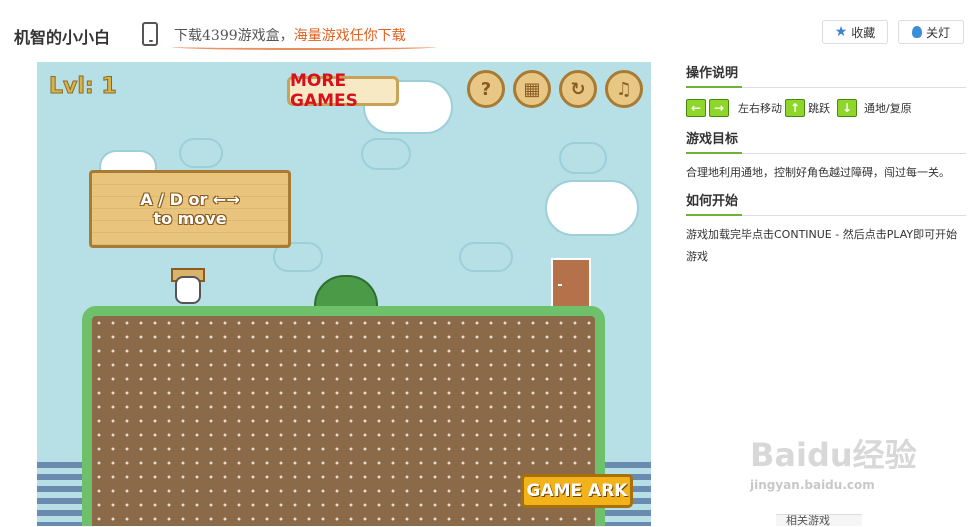  What do you see at coordinates (62, 37) in the screenshot?
I see `page-title: 机智的小小白` at bounding box center [62, 37].